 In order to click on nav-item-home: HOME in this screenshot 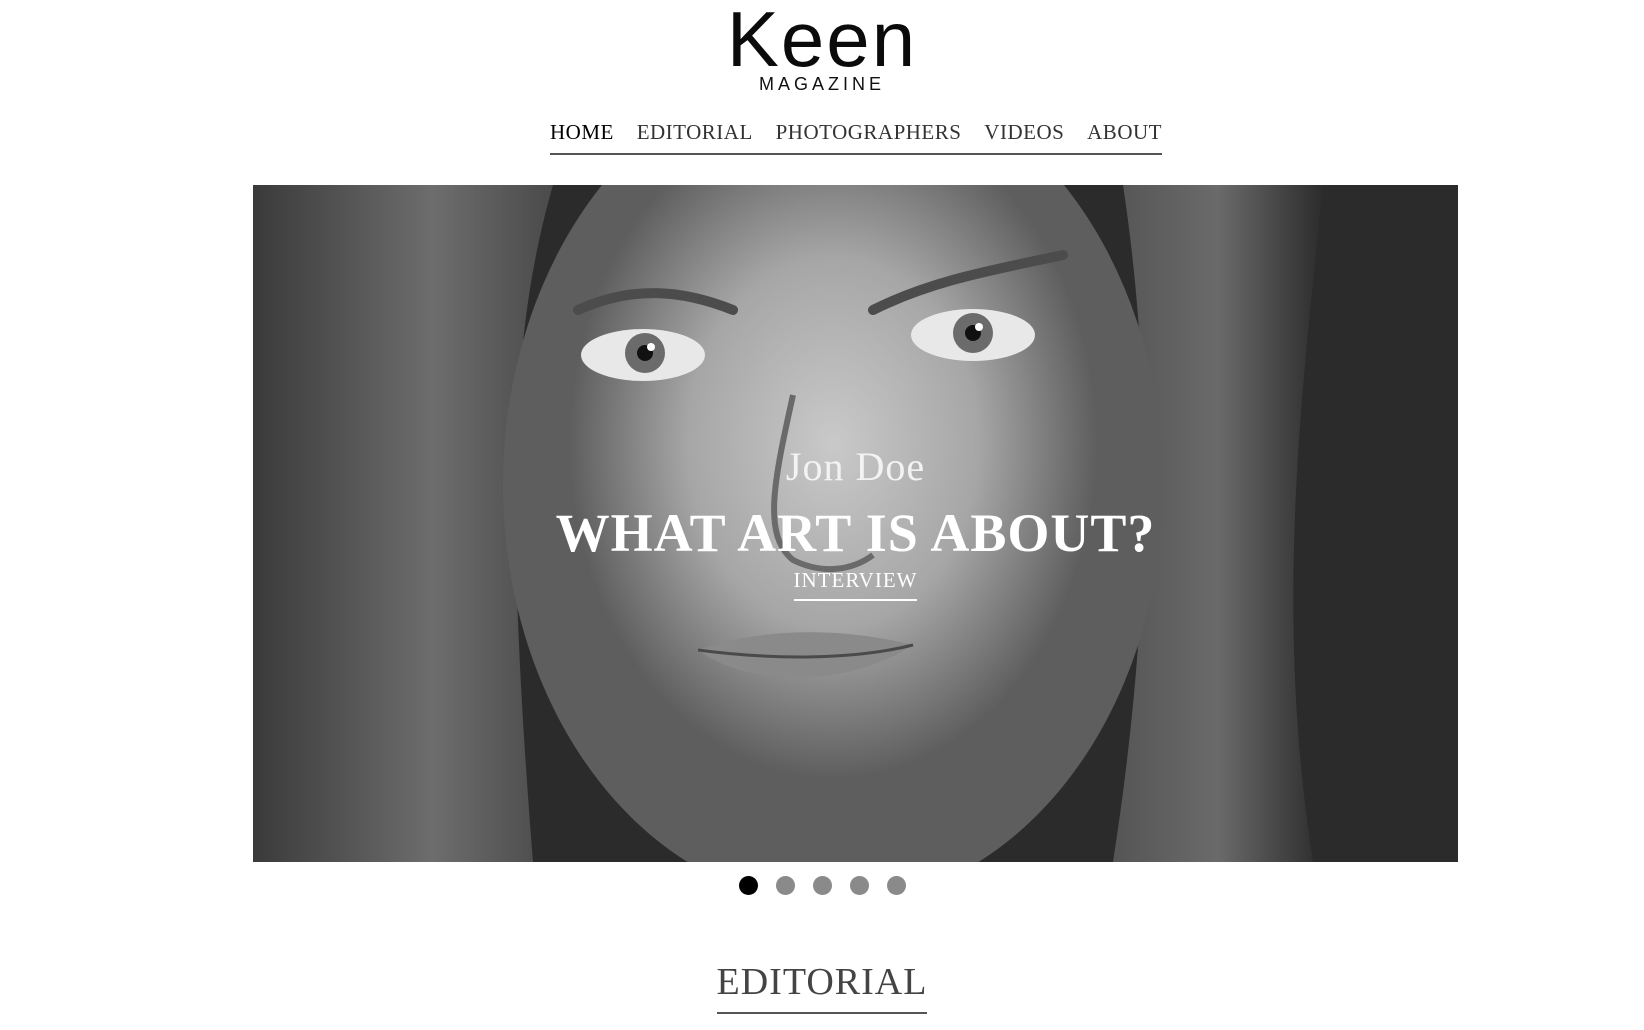, I will do `click(582, 132)`.